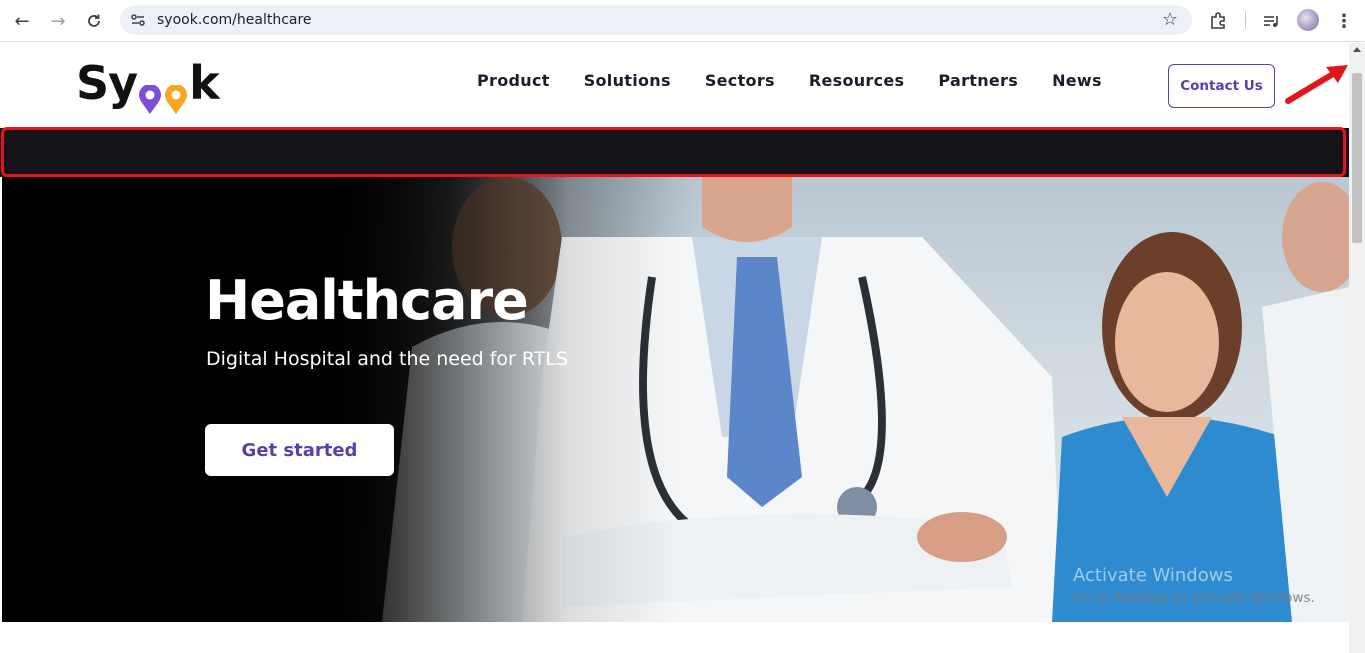  Describe the element at coordinates (234, 20) in the screenshot. I see `url-text: syook.com/healthcare` at that location.